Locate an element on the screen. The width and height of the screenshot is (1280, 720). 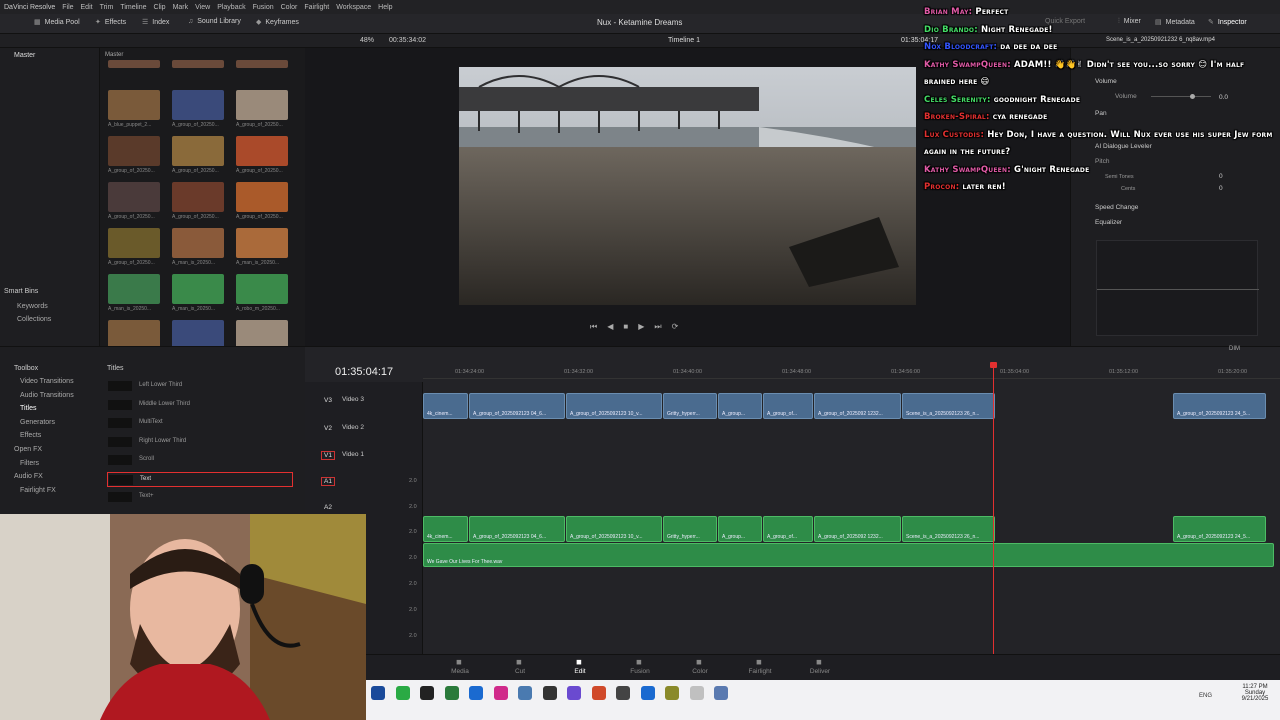
equalizer-section: Equalizer is located at coordinates (1108, 222).